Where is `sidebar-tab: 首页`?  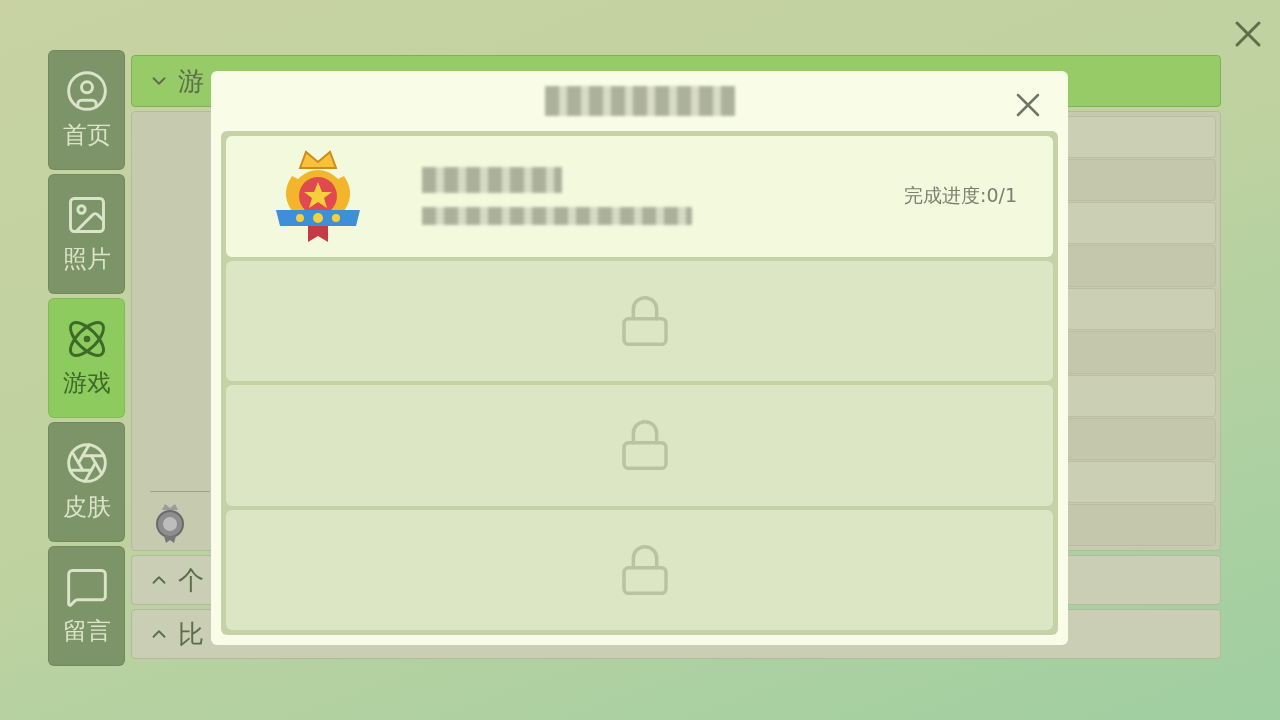
sidebar-tab: 首页 is located at coordinates (86, 110).